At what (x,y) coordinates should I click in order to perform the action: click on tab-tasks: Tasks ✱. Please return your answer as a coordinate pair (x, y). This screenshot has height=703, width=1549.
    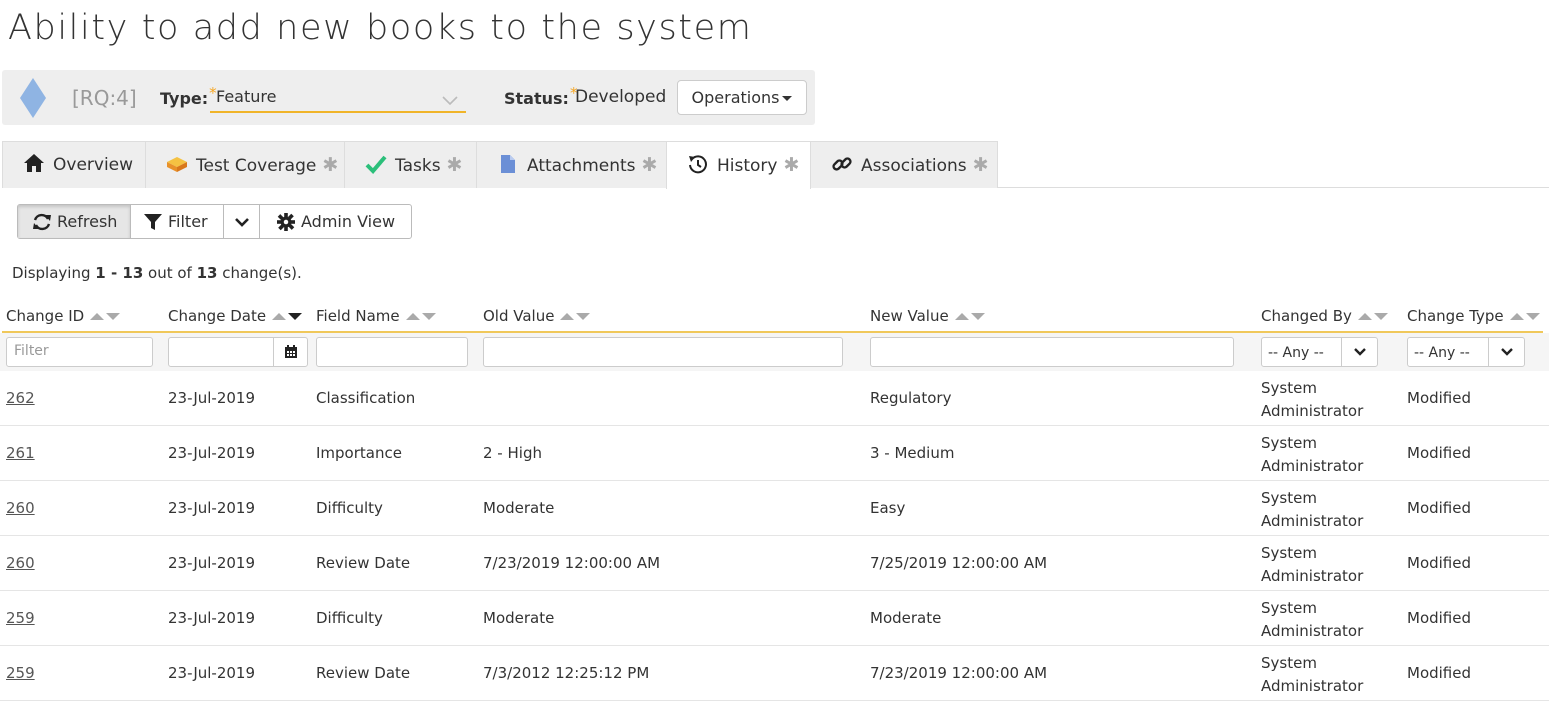
    Looking at the image, I should click on (410, 164).